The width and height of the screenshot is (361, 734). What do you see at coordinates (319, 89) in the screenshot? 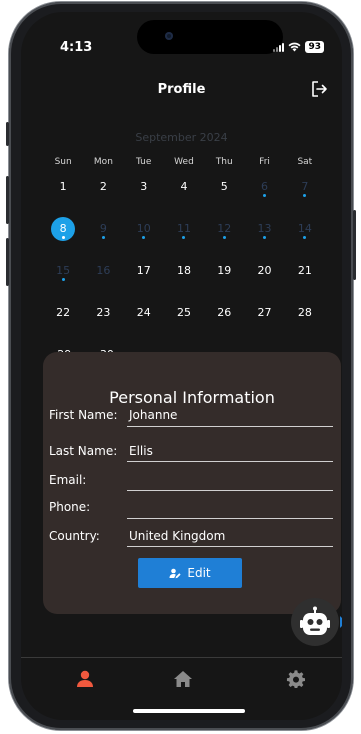
I see `logout-icon` at bounding box center [319, 89].